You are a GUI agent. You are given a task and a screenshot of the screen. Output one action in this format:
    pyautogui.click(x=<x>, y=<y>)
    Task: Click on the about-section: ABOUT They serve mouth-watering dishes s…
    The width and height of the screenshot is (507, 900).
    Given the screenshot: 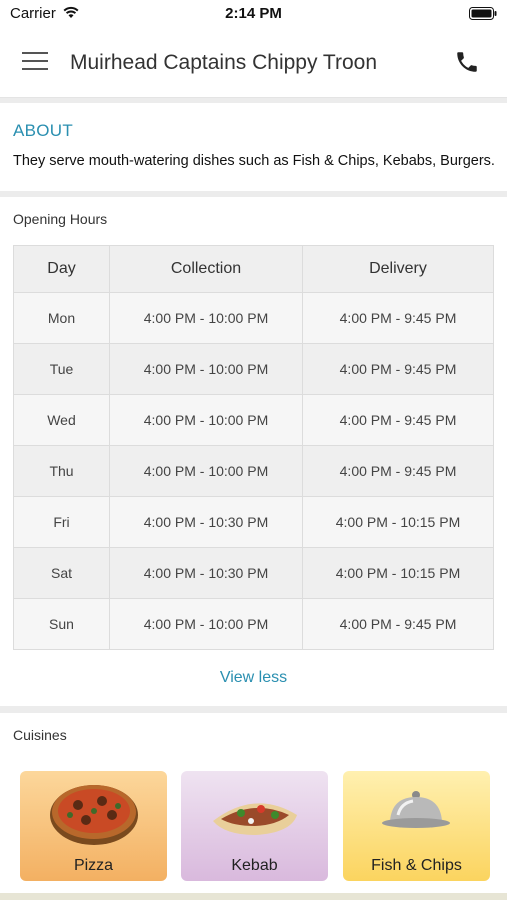 What is the action you would take?
    pyautogui.click(x=253, y=147)
    